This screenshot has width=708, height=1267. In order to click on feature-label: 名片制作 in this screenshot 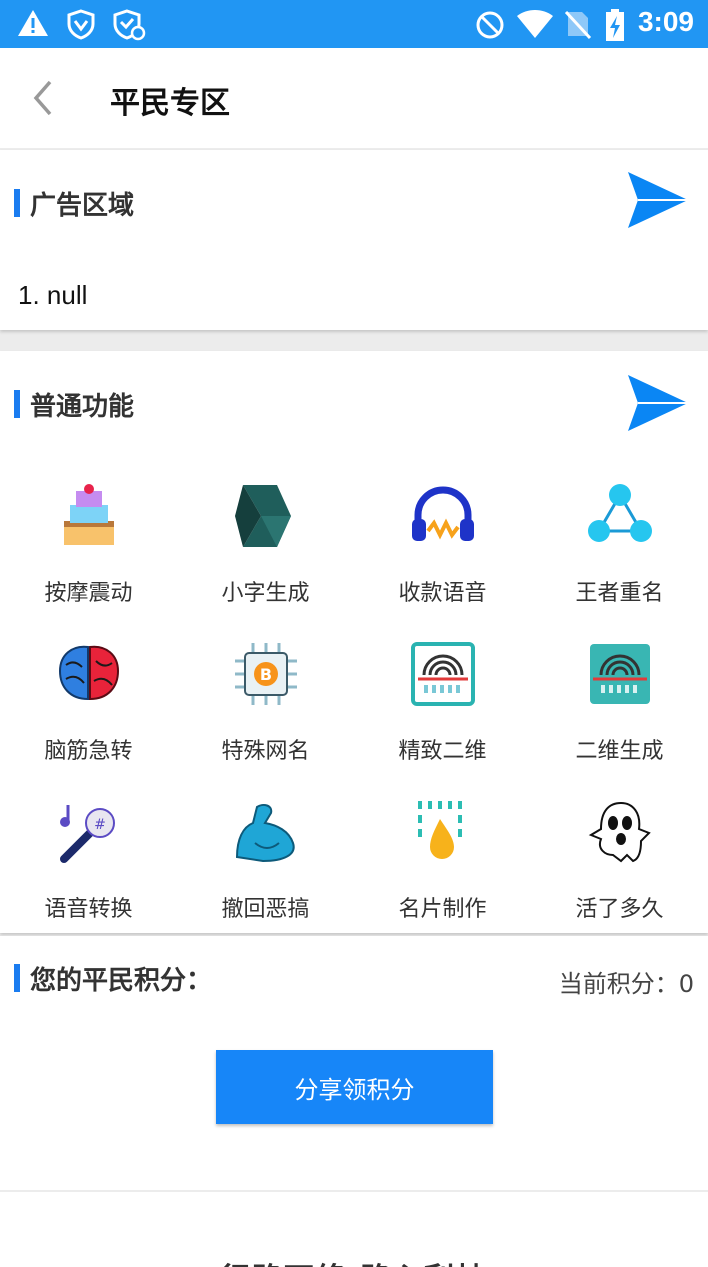, I will do `click(442, 909)`.